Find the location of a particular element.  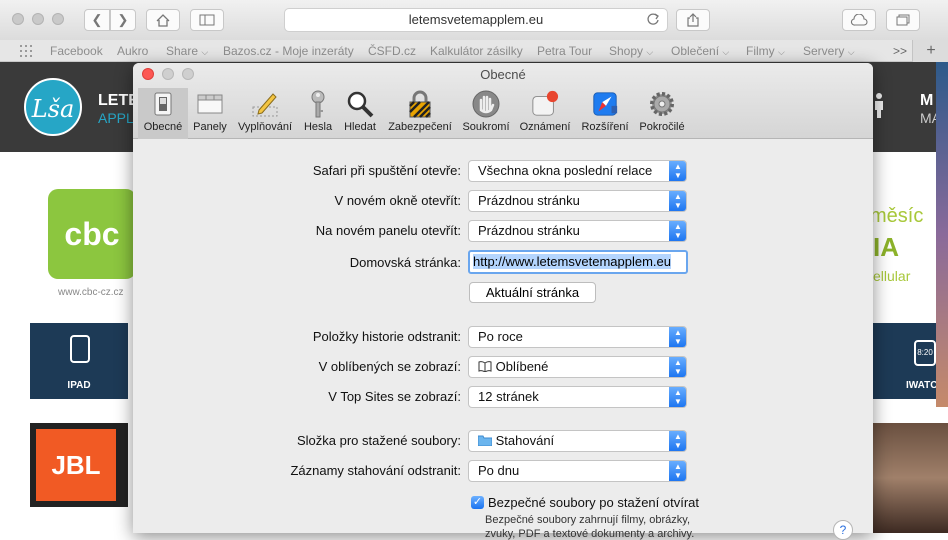

back-button: ❮ is located at coordinates (97, 20).